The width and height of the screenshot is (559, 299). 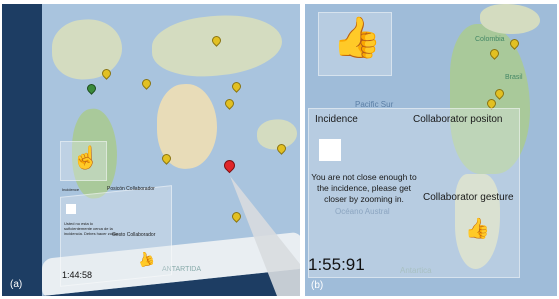 I want to click on map-label-colombia: Colombia, so click(x=490, y=39).